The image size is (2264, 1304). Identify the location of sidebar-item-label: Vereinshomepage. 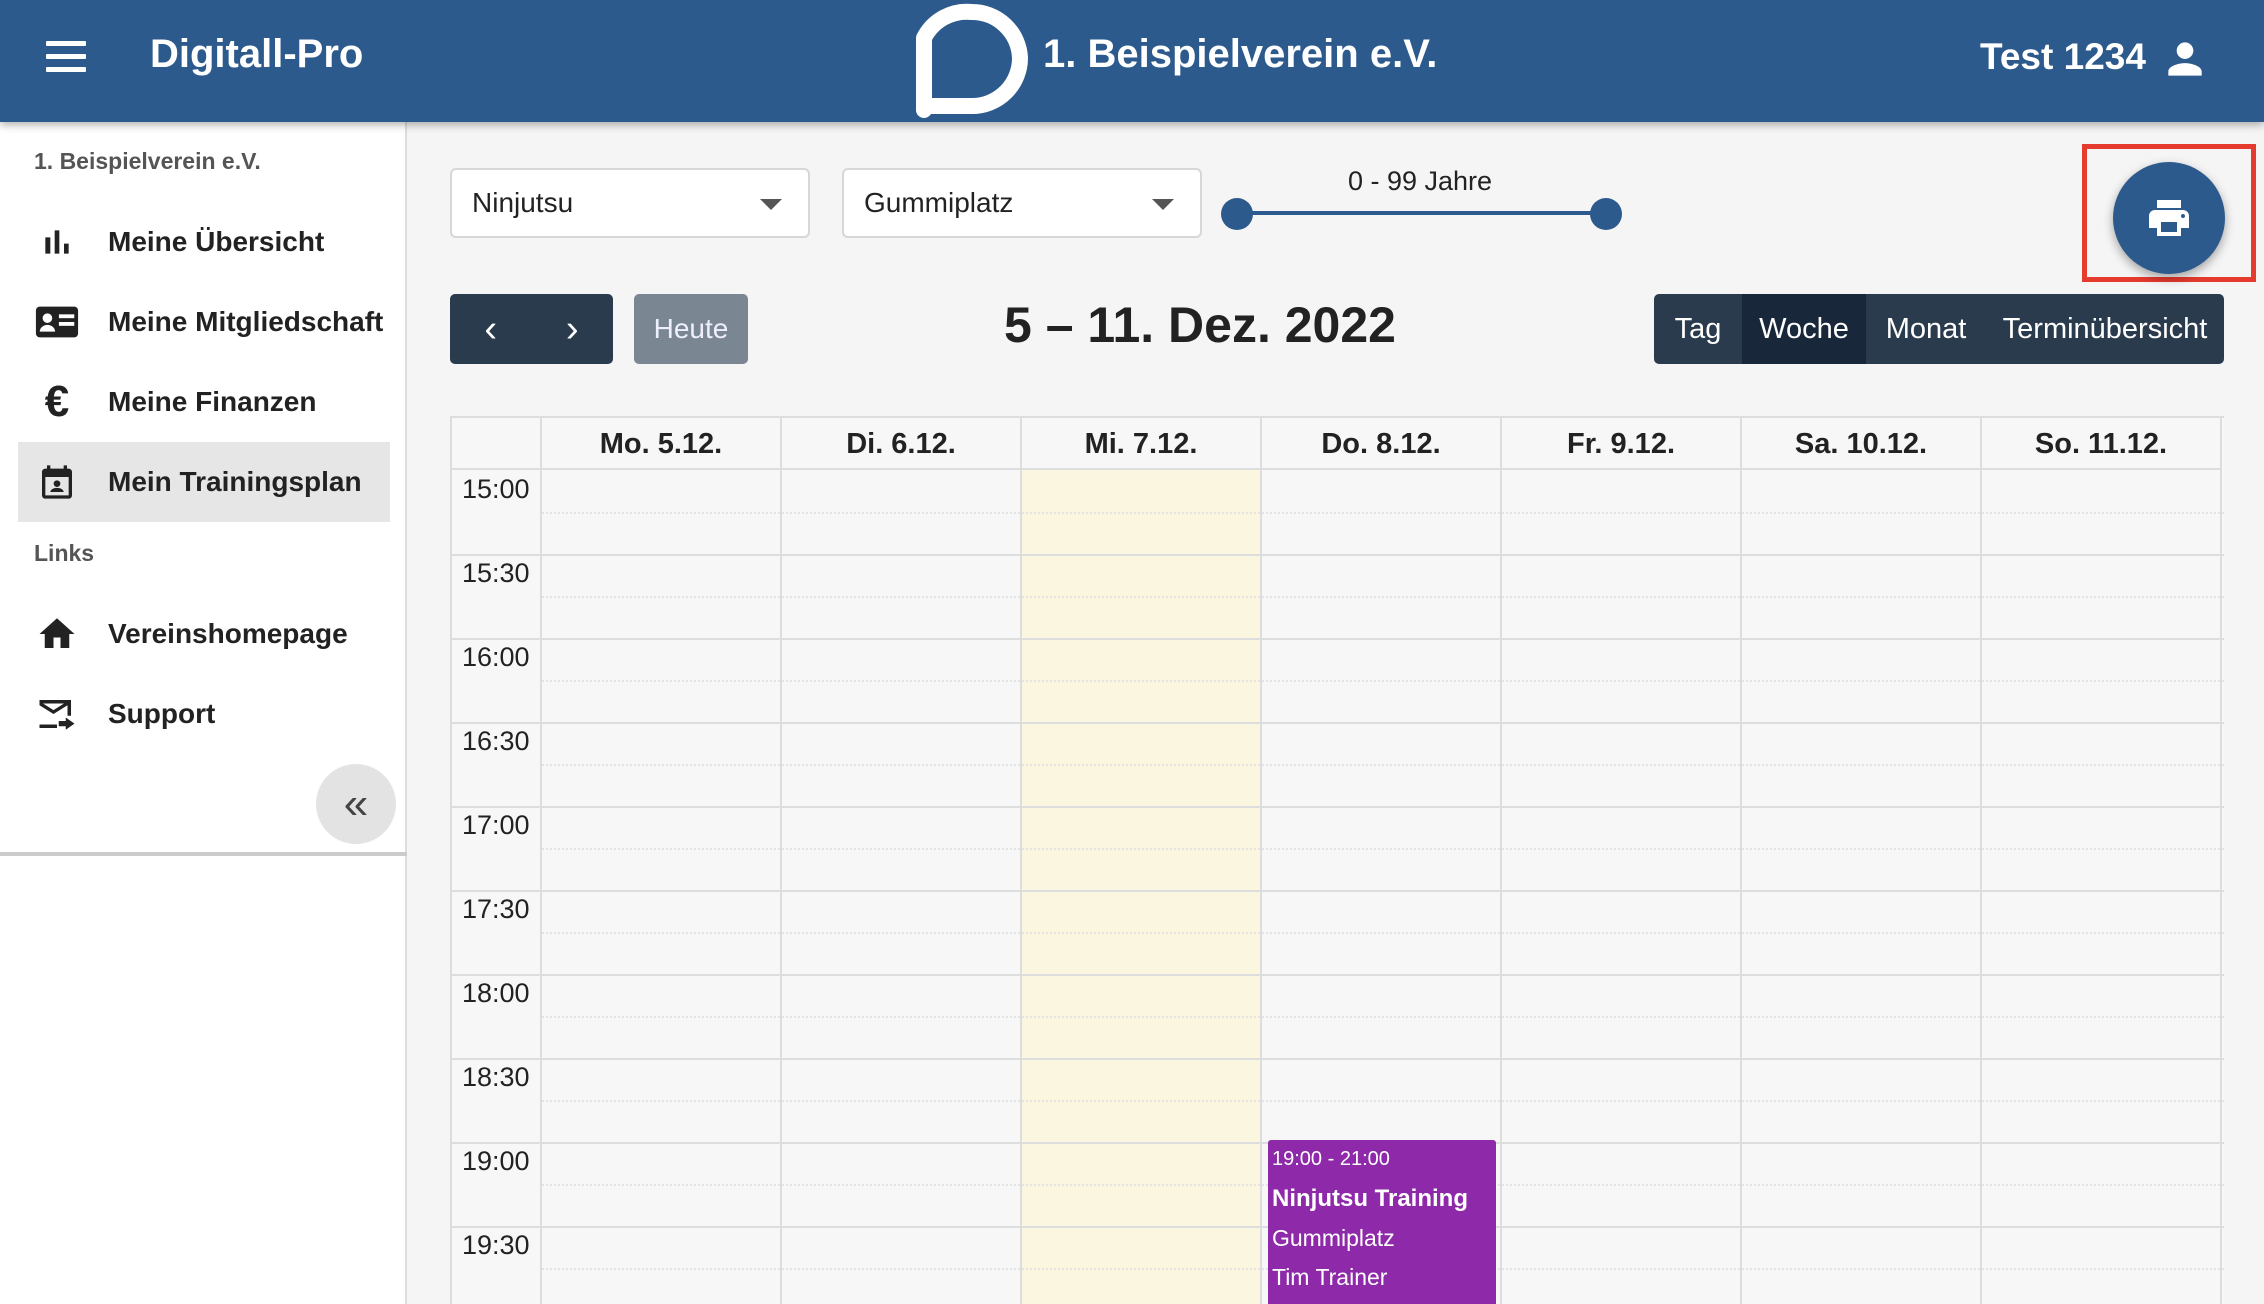
(228, 633).